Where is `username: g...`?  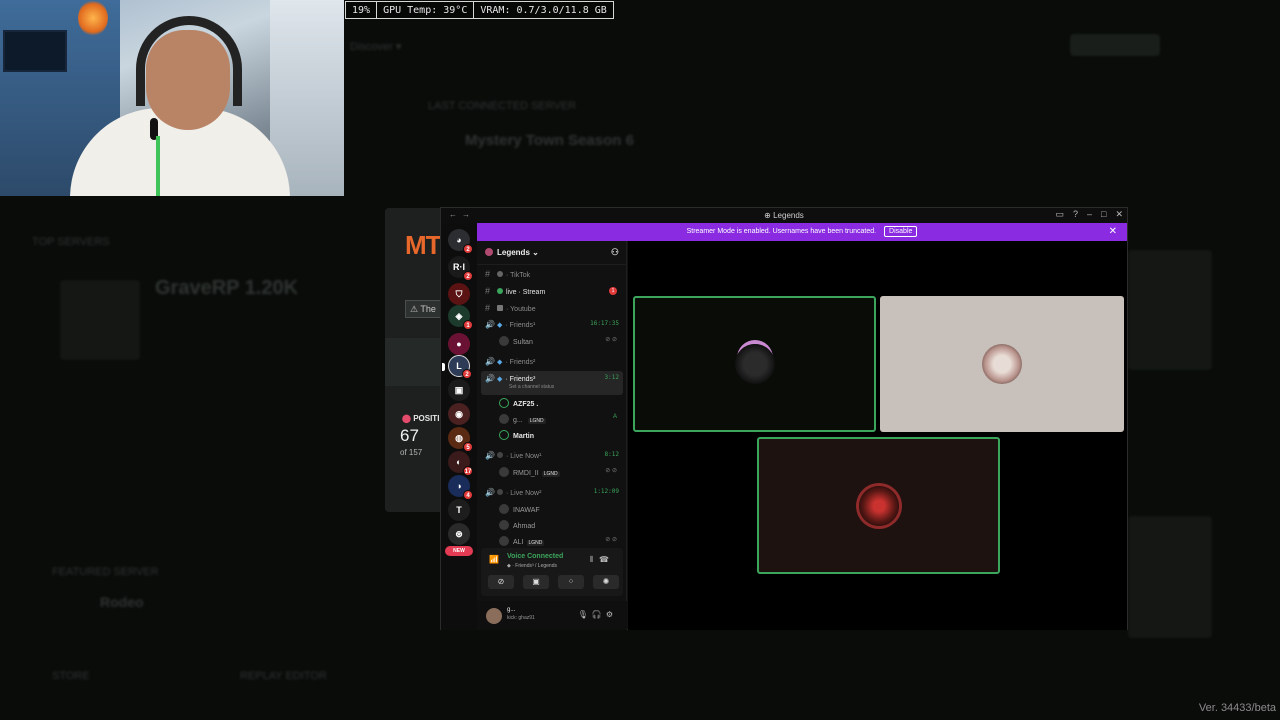 username: g... is located at coordinates (511, 610).